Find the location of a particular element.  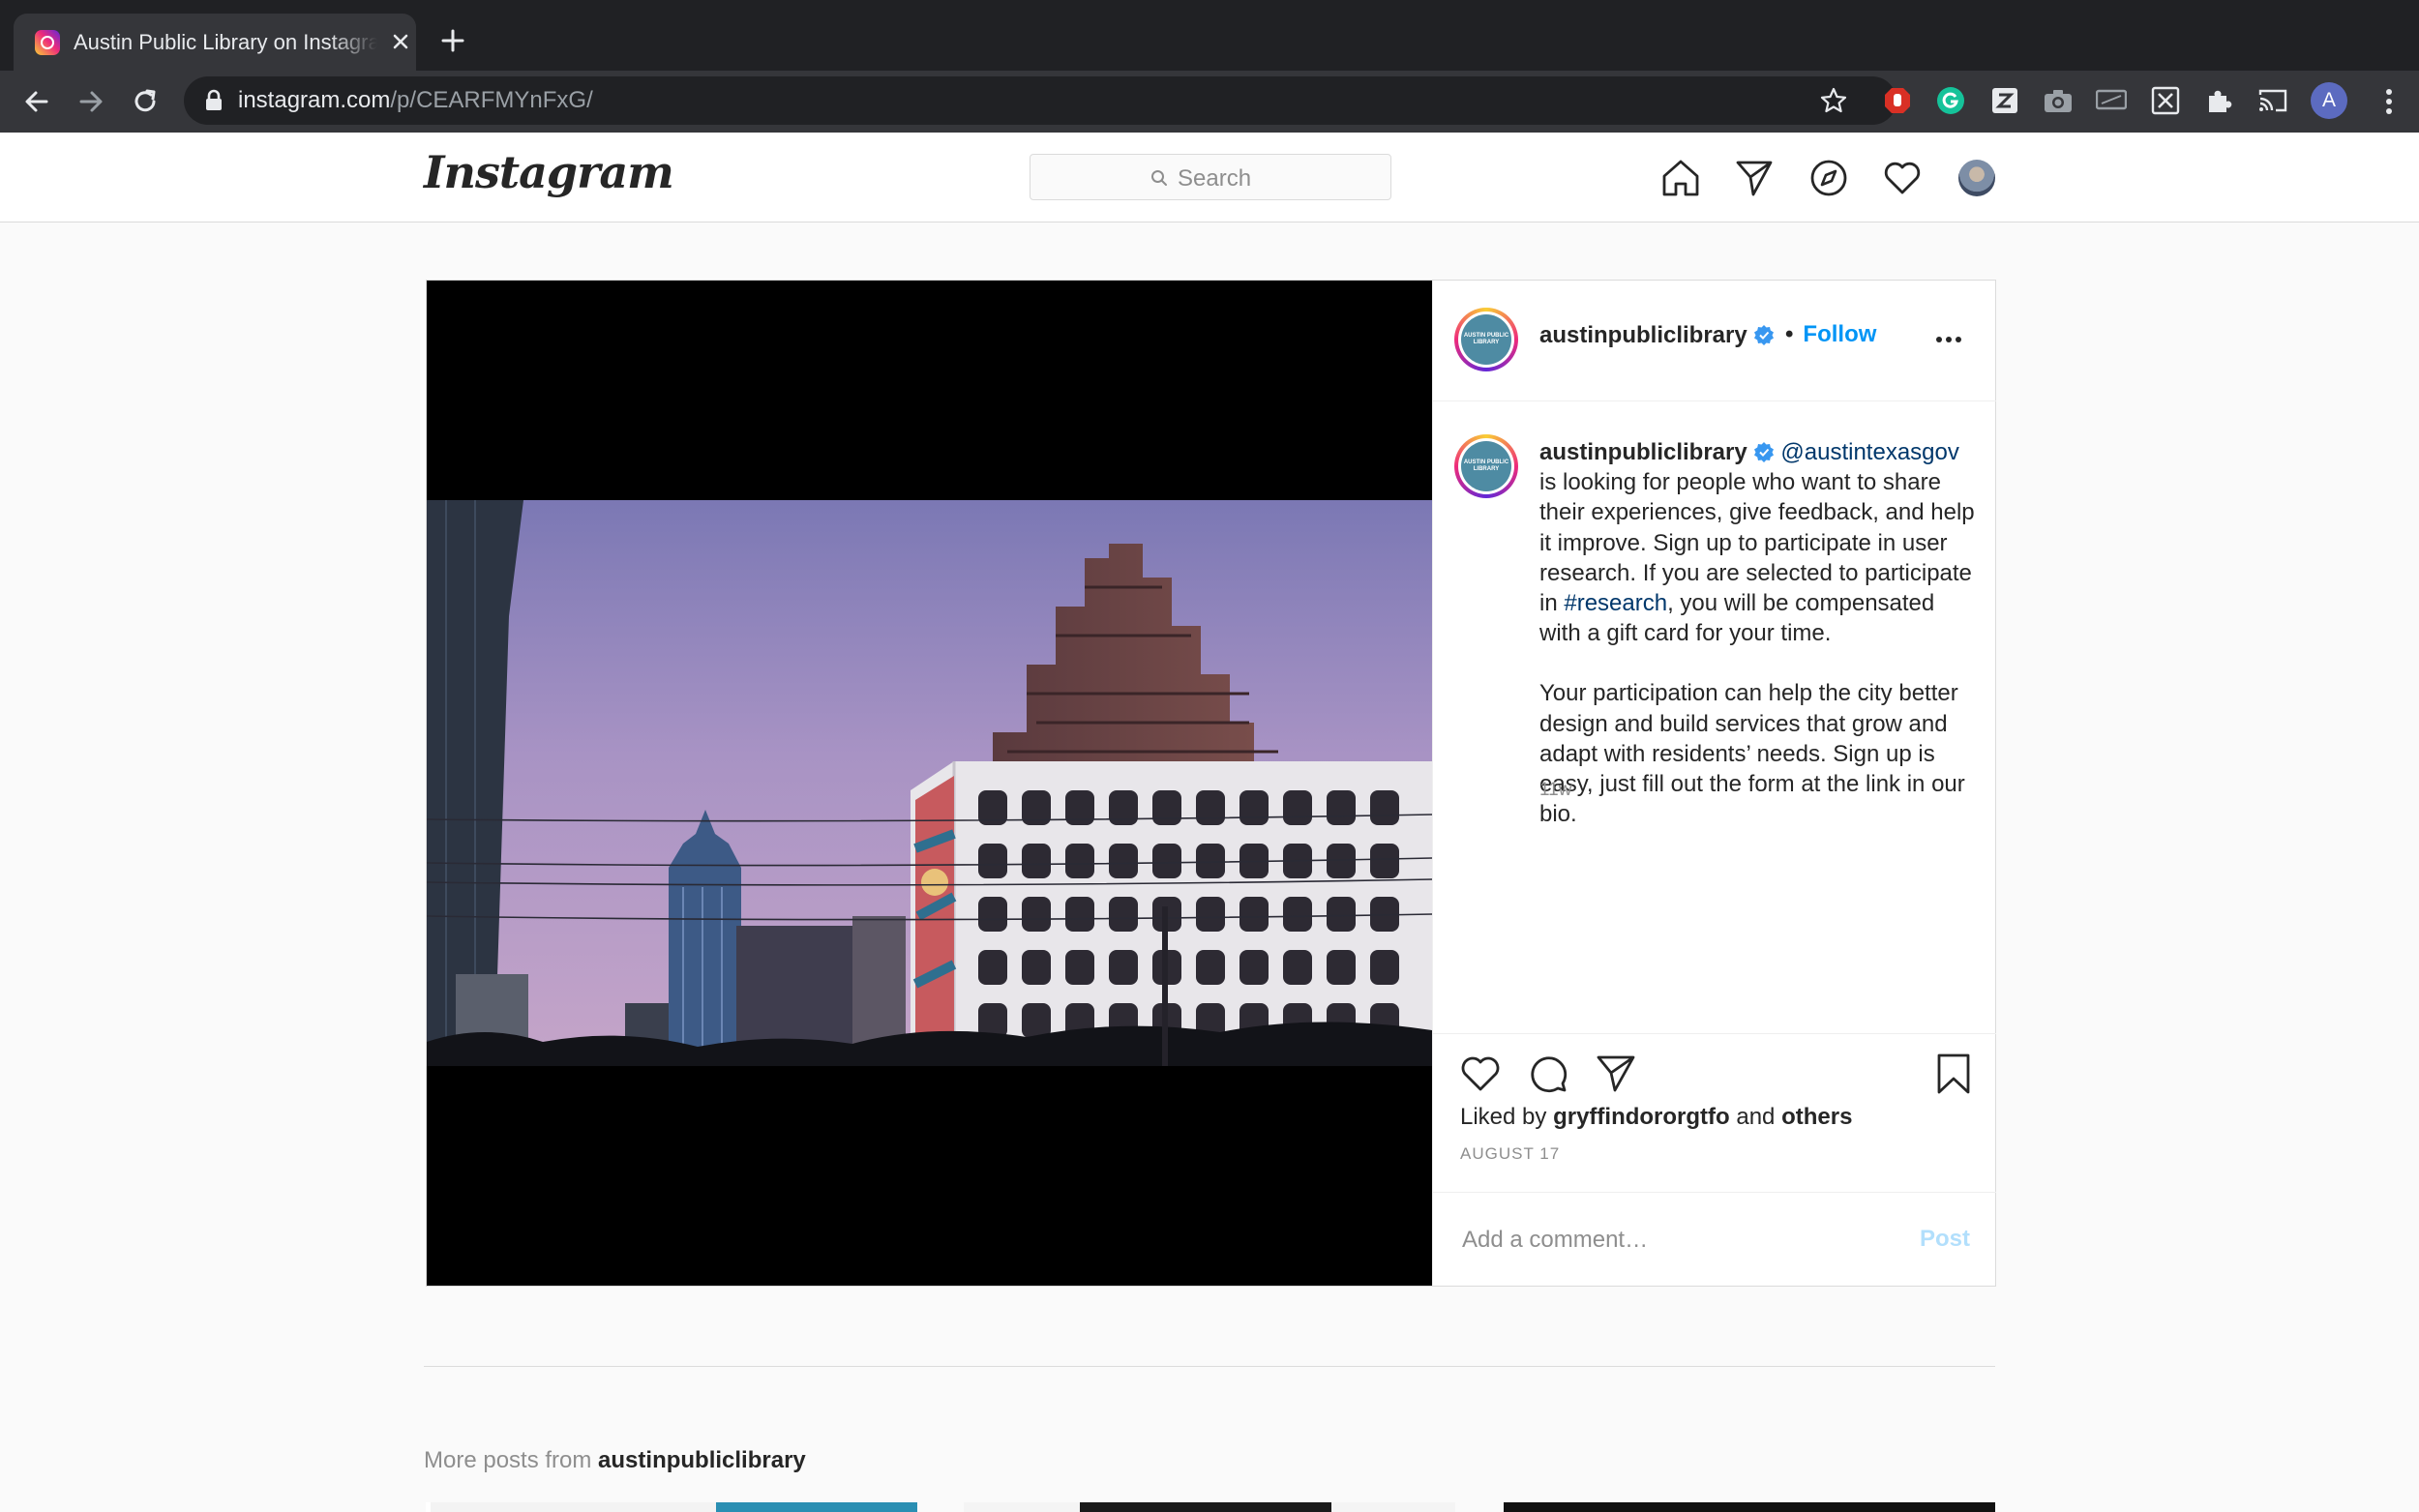

instagram-header: Instagram Search is located at coordinates (1209, 177).